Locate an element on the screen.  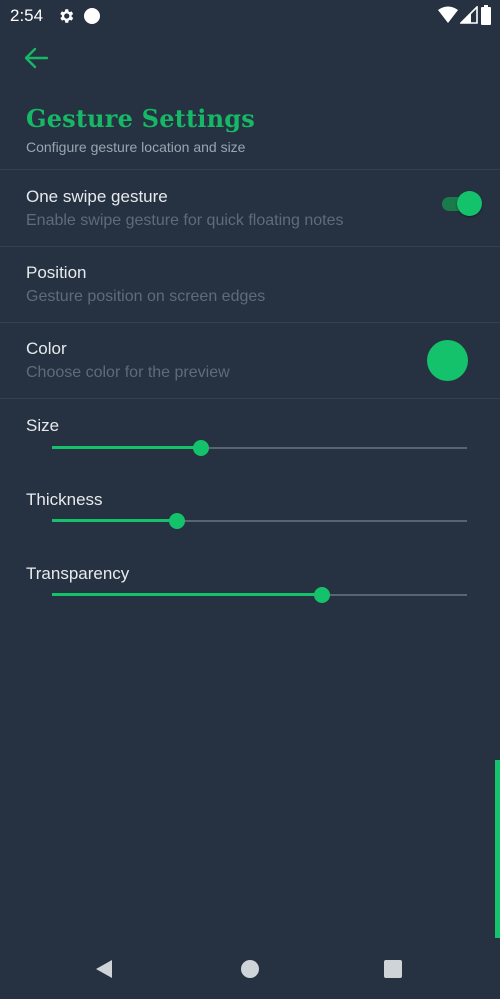
page-subtitle: Configure gesture location and size is located at coordinates (136, 147).